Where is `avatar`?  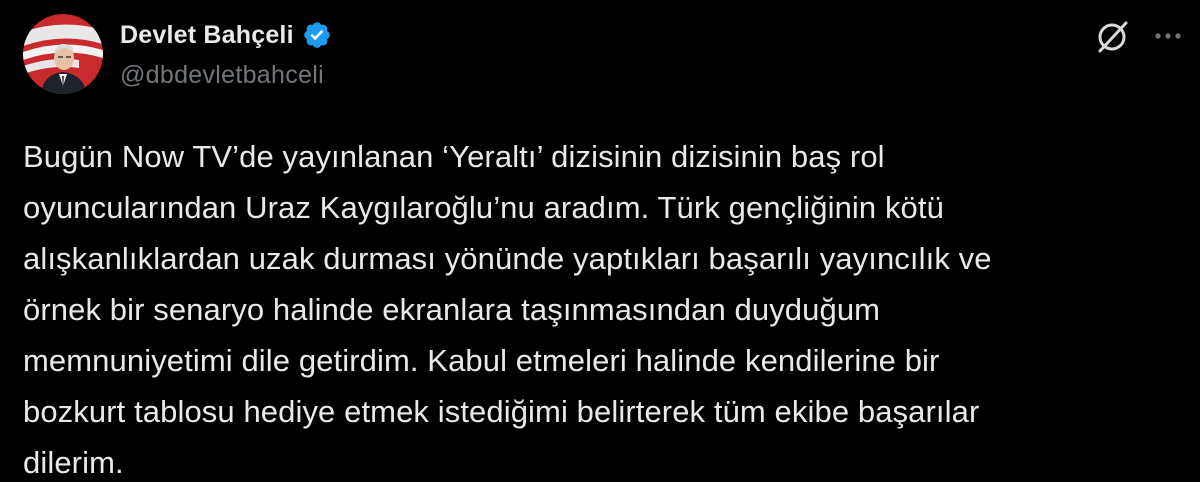
avatar is located at coordinates (63, 54).